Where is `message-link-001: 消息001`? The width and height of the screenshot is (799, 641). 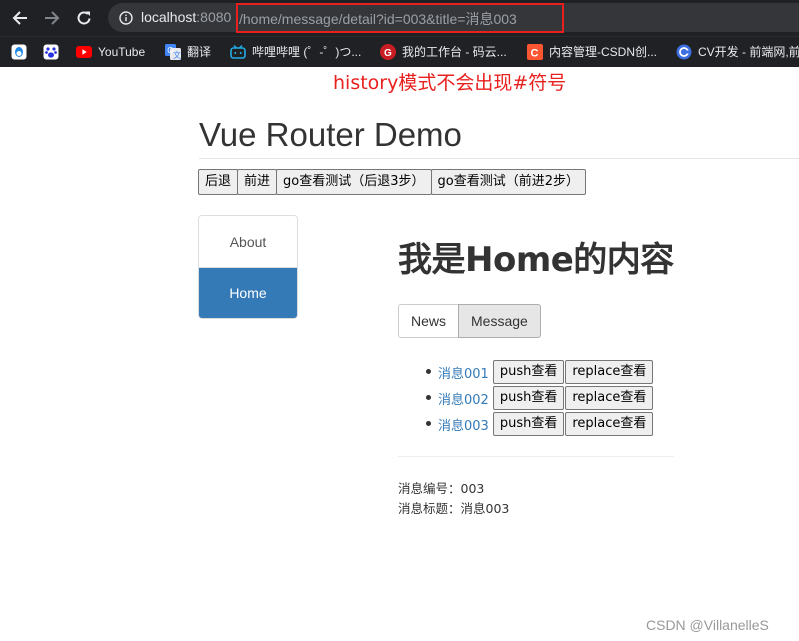 message-link-001: 消息001 is located at coordinates (463, 372).